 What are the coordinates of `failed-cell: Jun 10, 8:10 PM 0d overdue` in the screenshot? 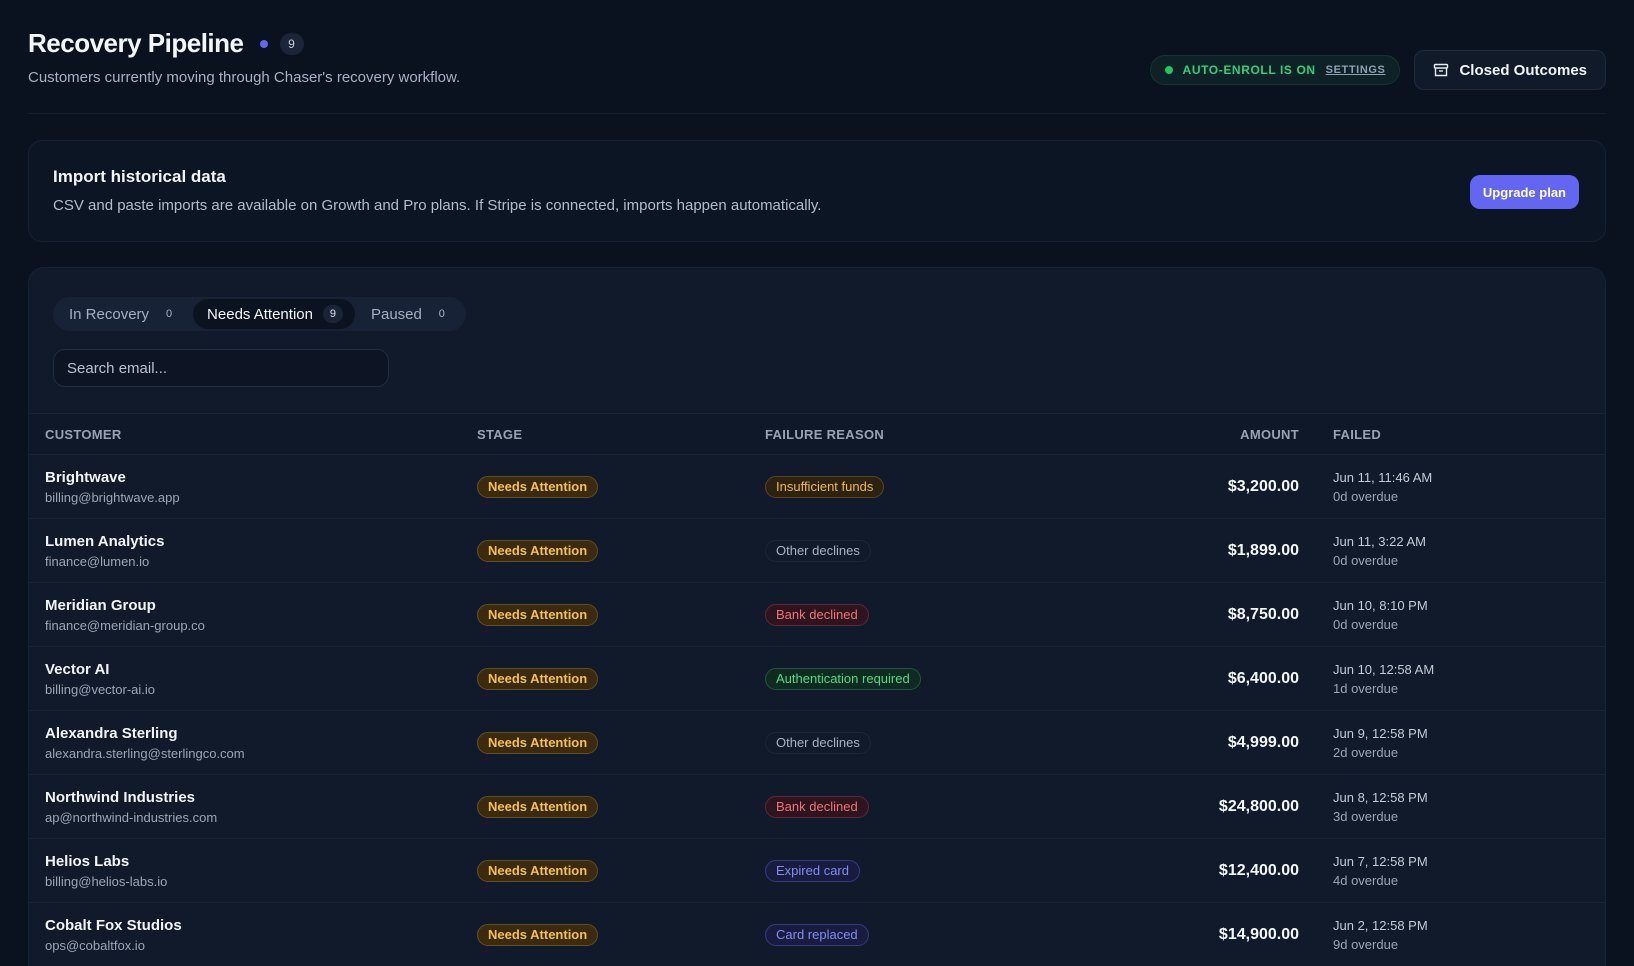 It's located at (1363, 615).